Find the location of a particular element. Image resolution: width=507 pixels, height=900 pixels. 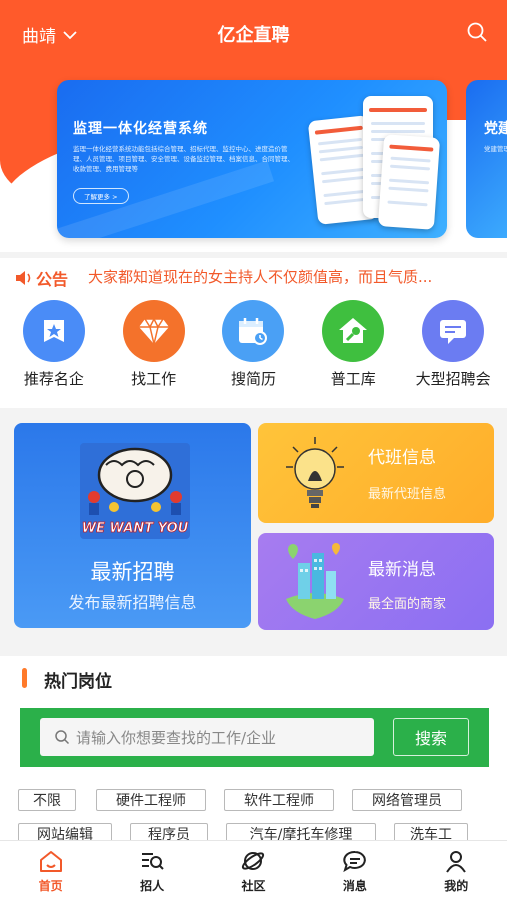

notice-label-text: 公告 is located at coordinates (52, 279).